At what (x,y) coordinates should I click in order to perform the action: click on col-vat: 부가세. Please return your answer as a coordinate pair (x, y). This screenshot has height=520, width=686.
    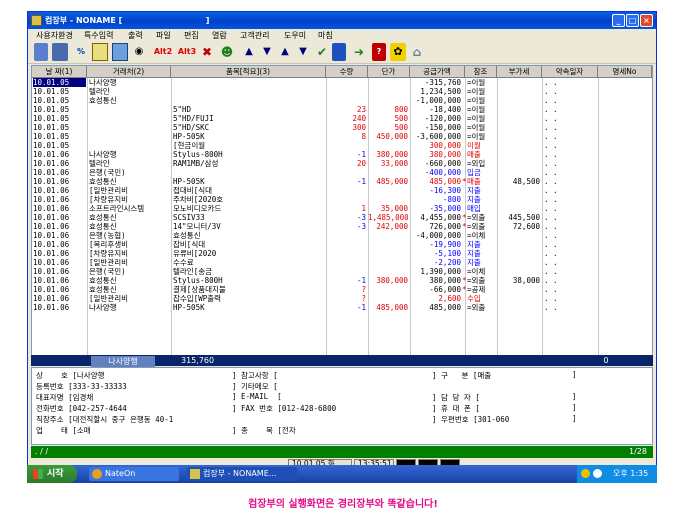
    Looking at the image, I should click on (519, 71).